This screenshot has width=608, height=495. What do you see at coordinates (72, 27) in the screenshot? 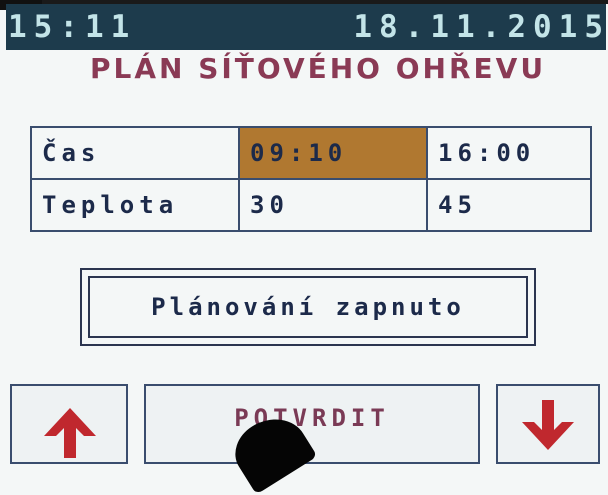
I see `clock-time: 15:11` at bounding box center [72, 27].